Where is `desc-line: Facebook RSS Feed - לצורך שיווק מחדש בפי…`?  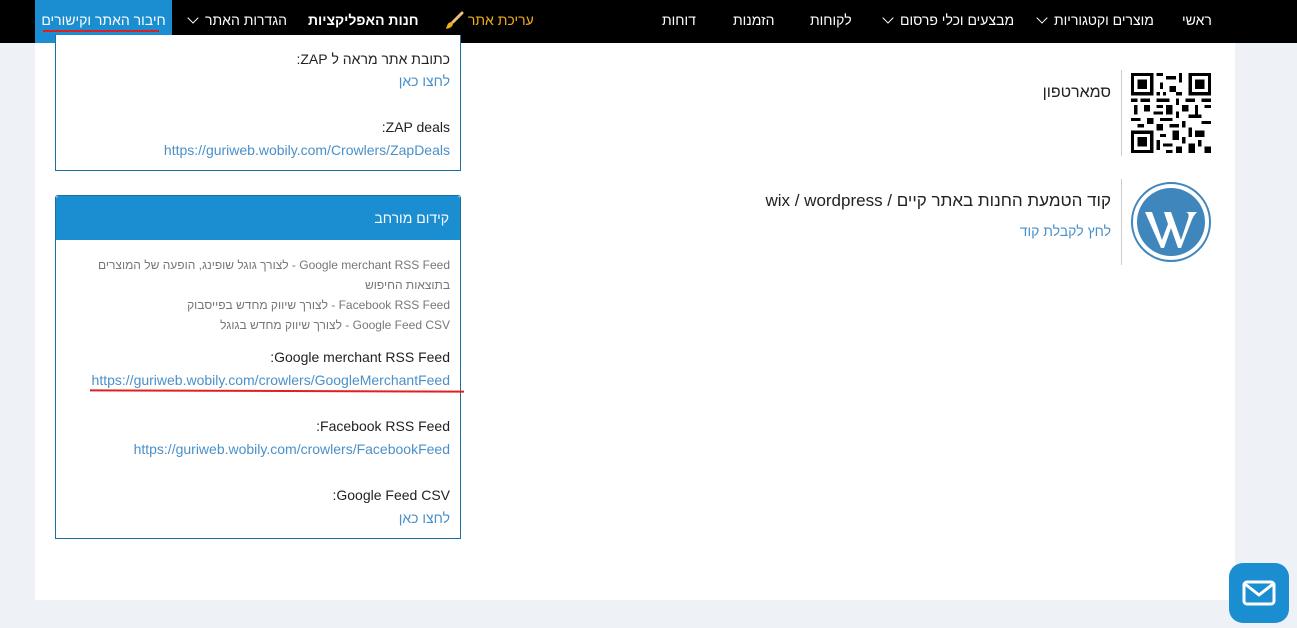 desc-line: Facebook RSS Feed - לצורך שיווק מחדש בפי… is located at coordinates (318, 305).